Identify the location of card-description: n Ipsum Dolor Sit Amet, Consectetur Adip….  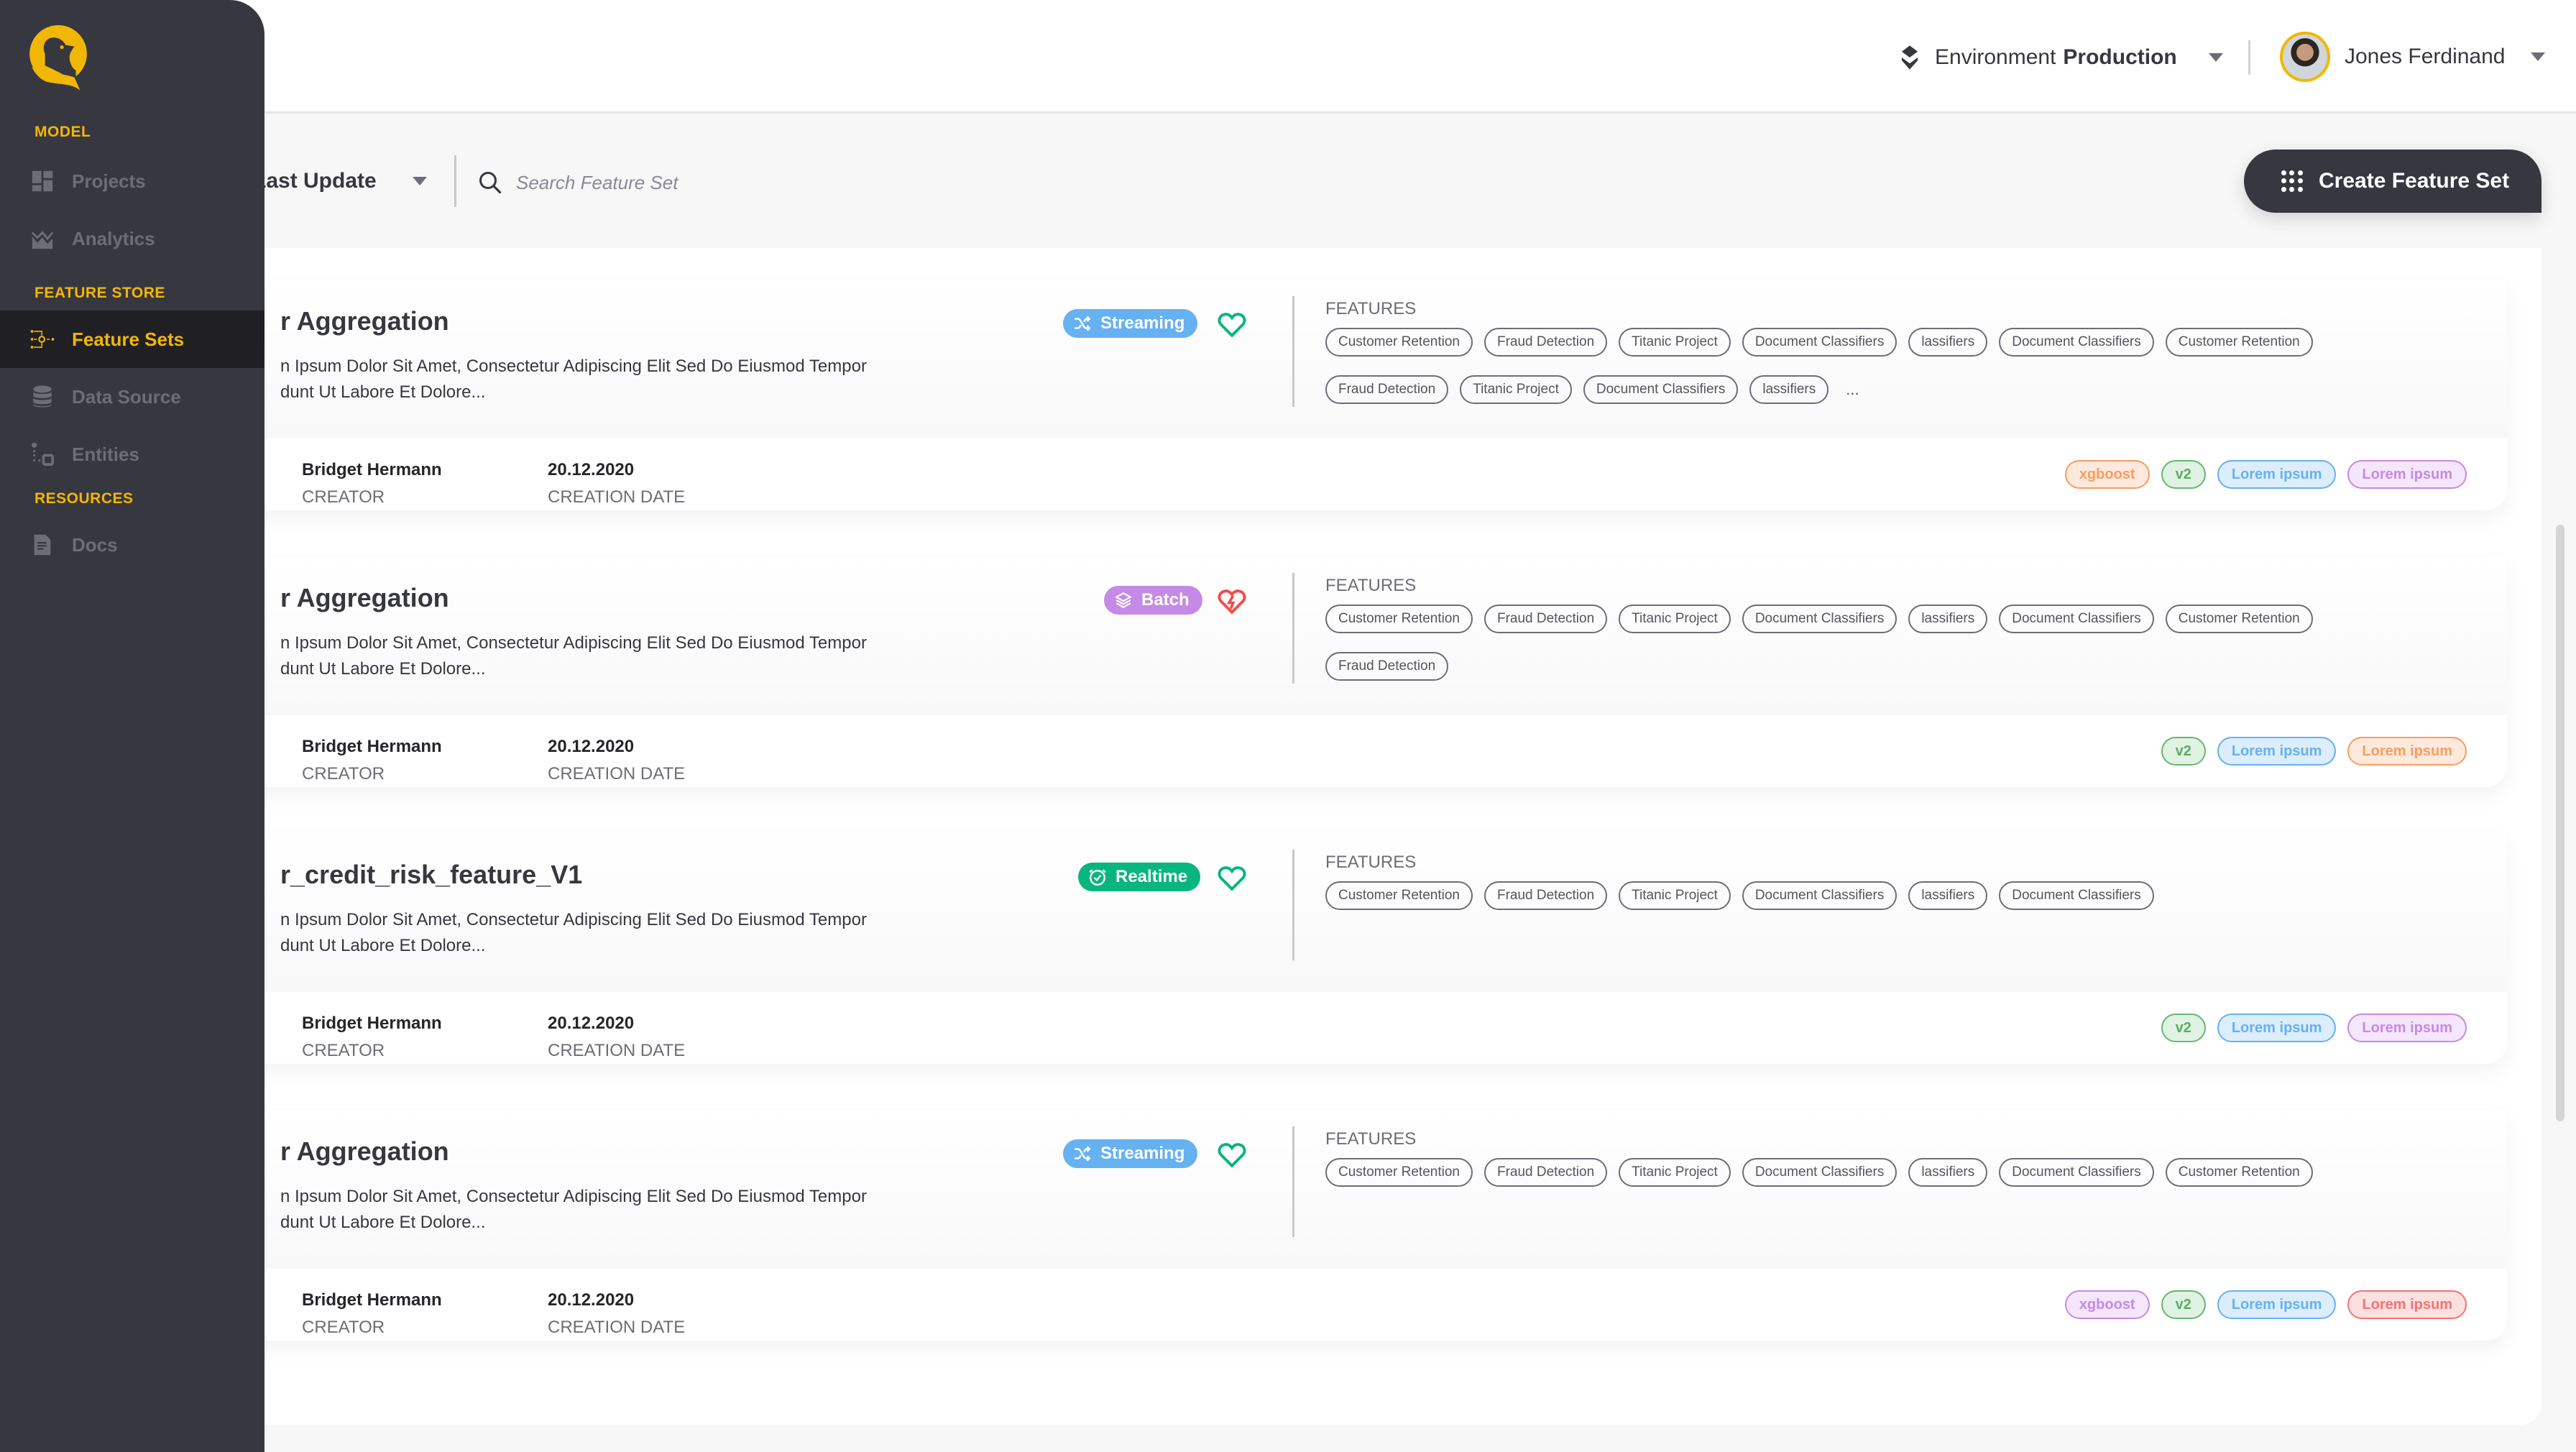
(603, 379).